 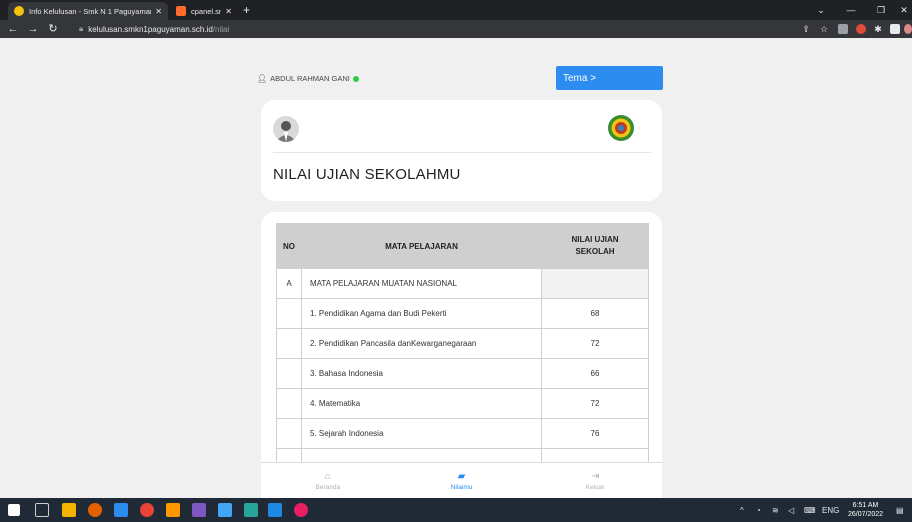 What do you see at coordinates (13, 29) in the screenshot?
I see `back-arrow-icon: ←` at bounding box center [13, 29].